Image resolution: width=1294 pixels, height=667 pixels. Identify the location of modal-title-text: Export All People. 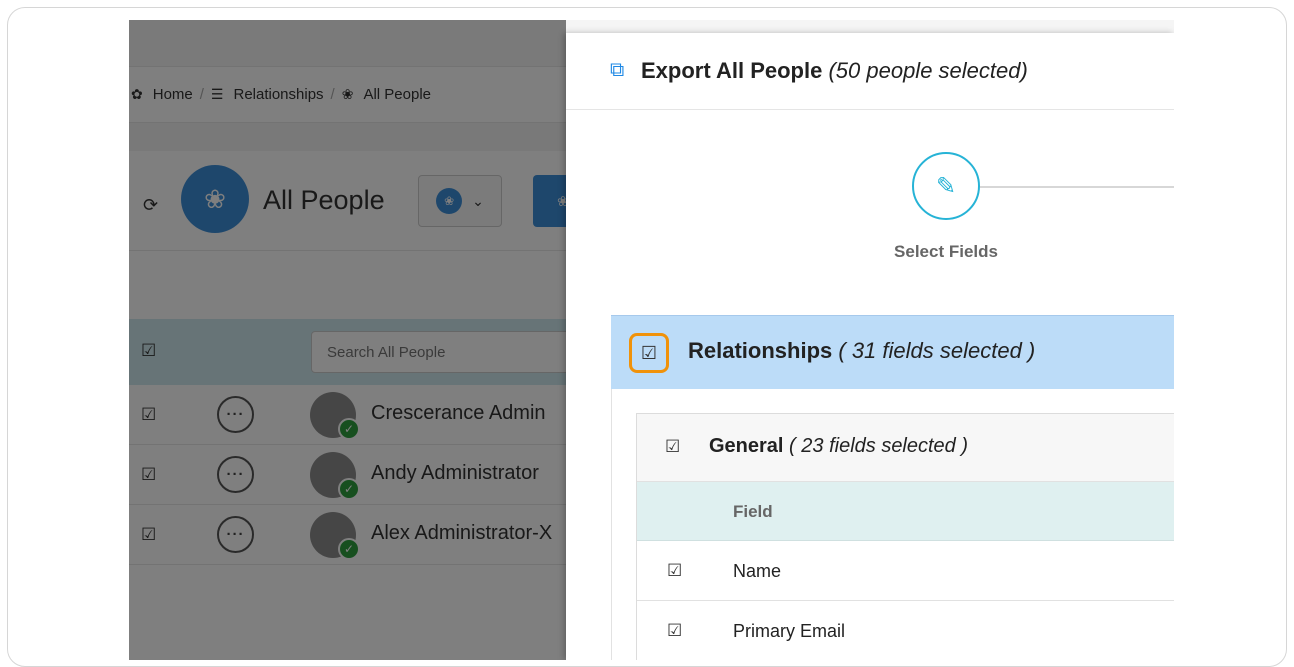
(732, 70).